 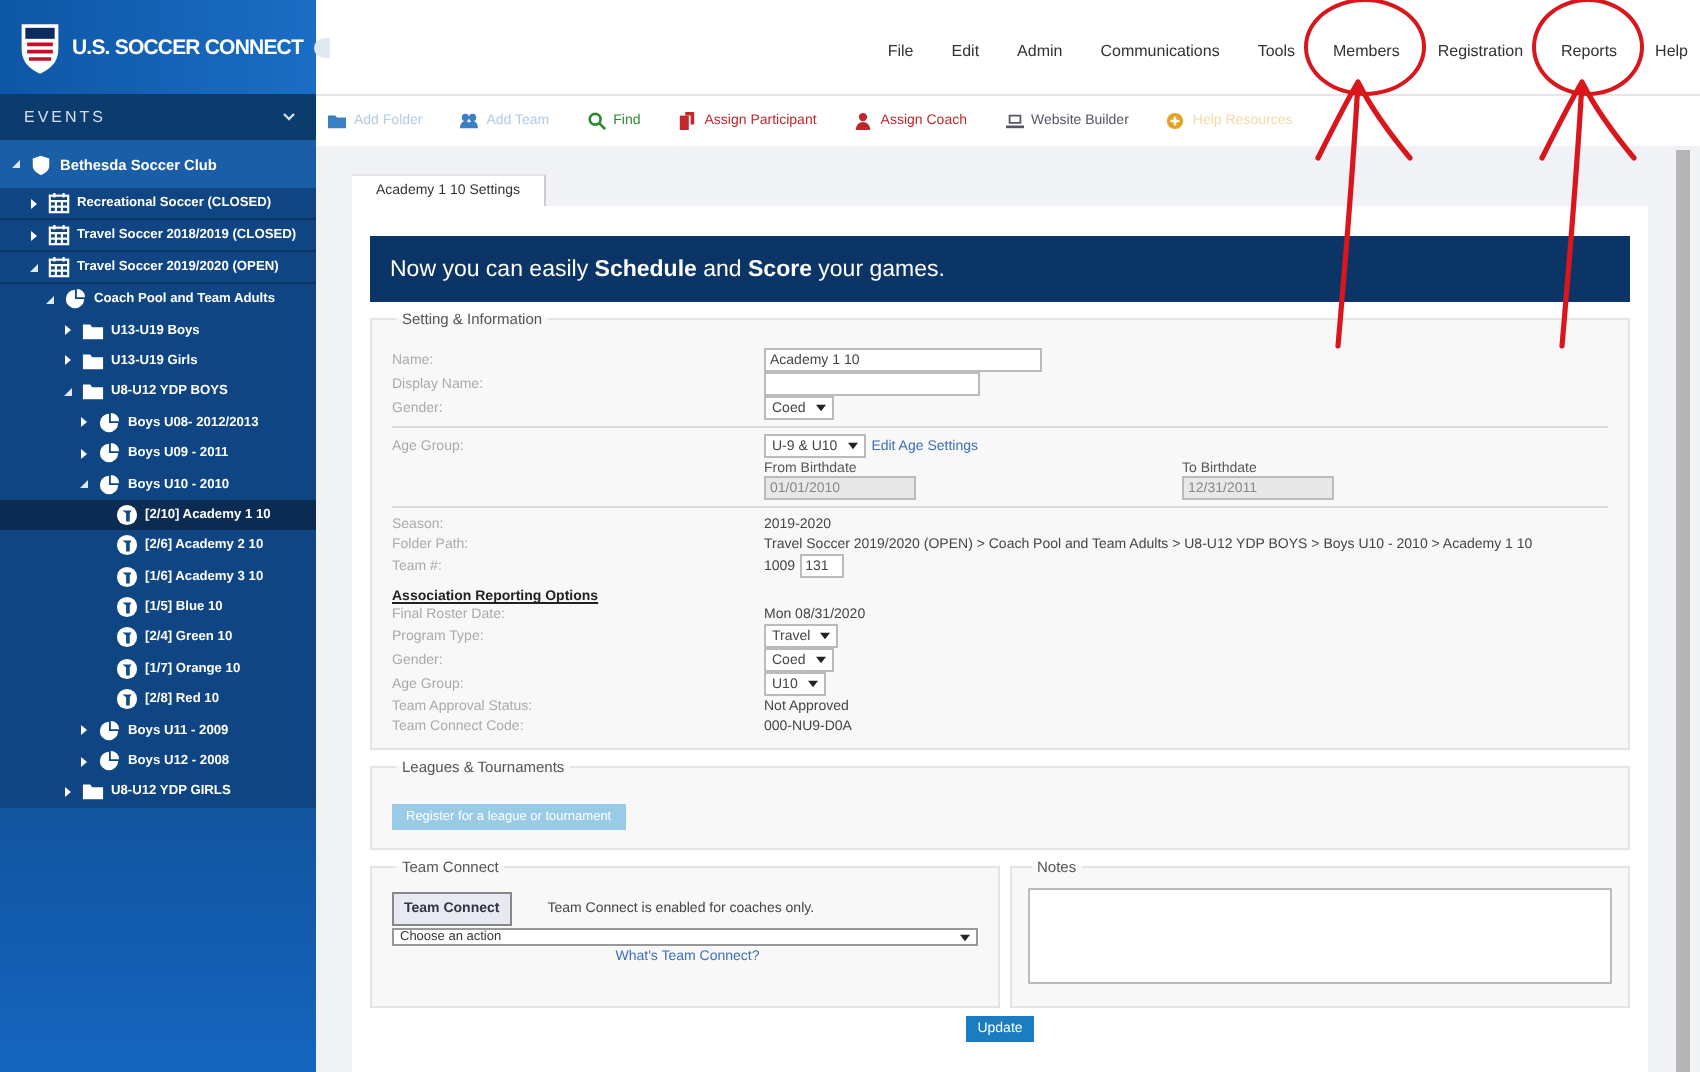 What do you see at coordinates (41, 164) in the screenshot?
I see `shield-icon` at bounding box center [41, 164].